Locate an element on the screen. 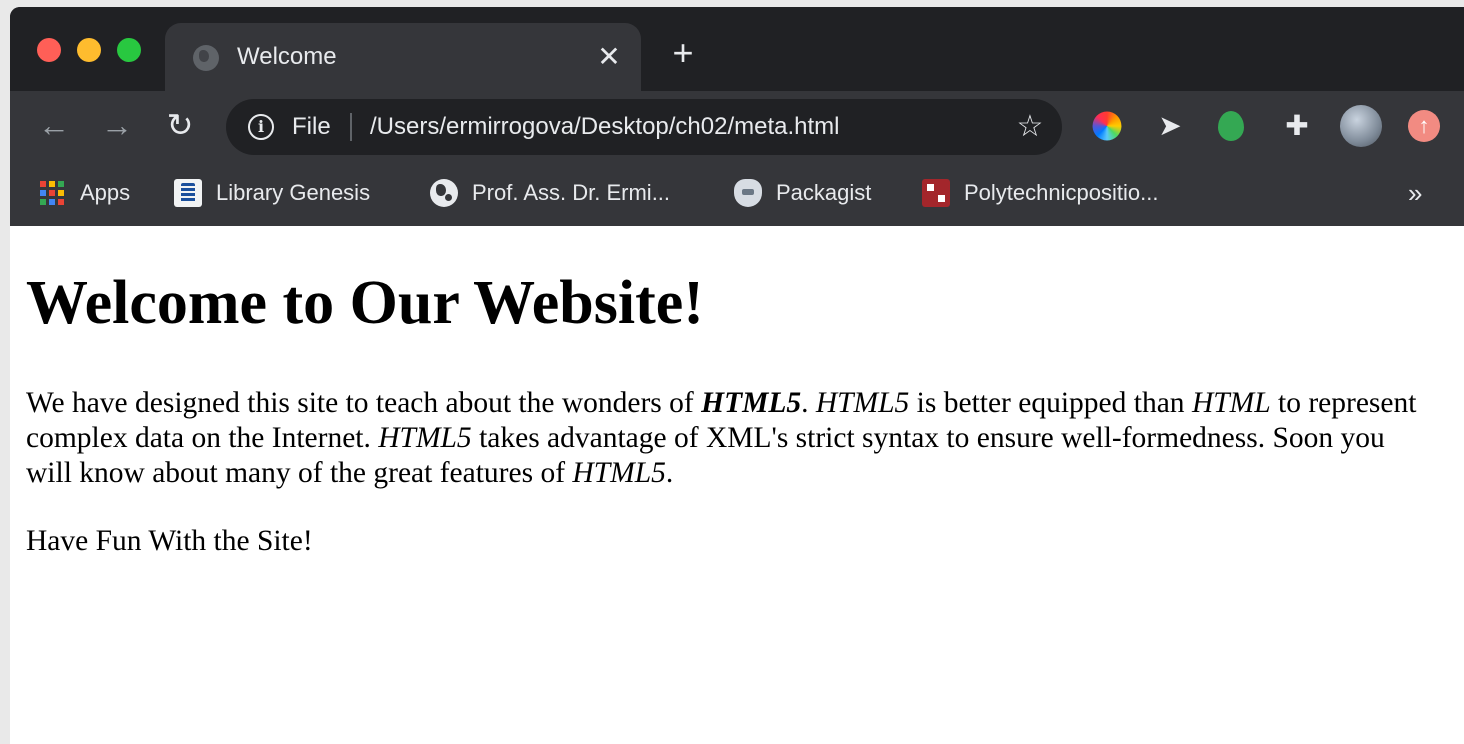 This screenshot has width=1464, height=744. bookmark-label: Library Genesis is located at coordinates (293, 192).